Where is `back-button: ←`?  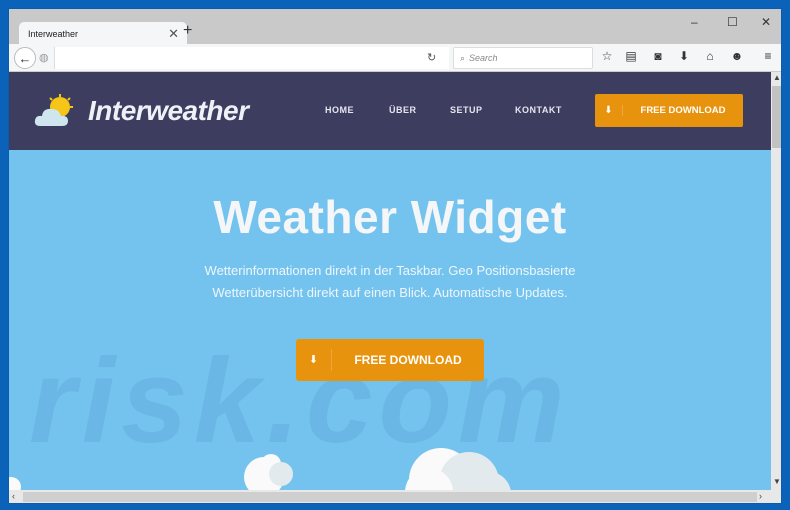 back-button: ← is located at coordinates (25, 58).